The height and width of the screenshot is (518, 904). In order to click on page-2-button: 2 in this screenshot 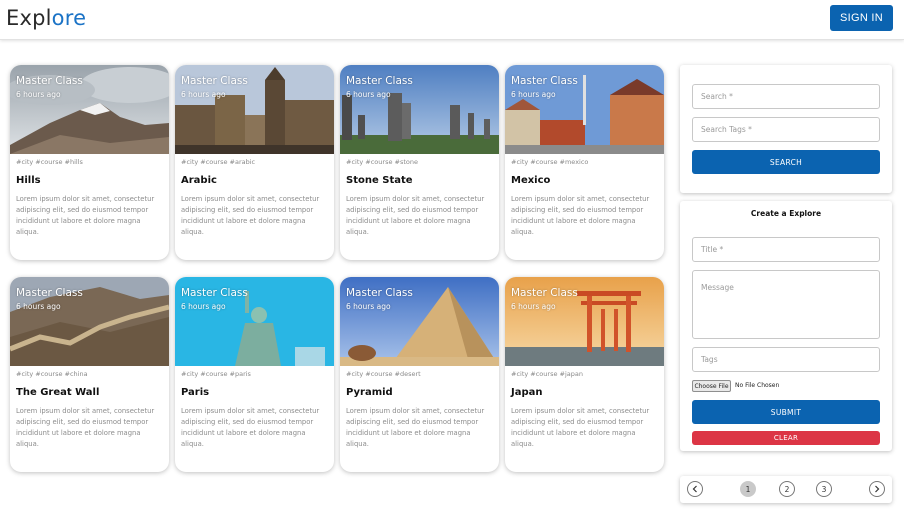, I will do `click(787, 489)`.